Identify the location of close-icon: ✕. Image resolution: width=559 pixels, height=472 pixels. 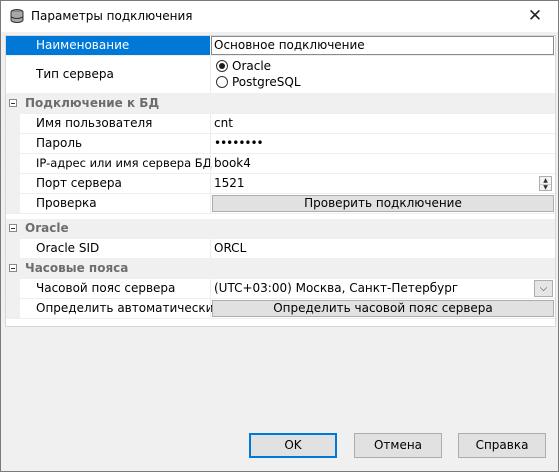
(535, 16).